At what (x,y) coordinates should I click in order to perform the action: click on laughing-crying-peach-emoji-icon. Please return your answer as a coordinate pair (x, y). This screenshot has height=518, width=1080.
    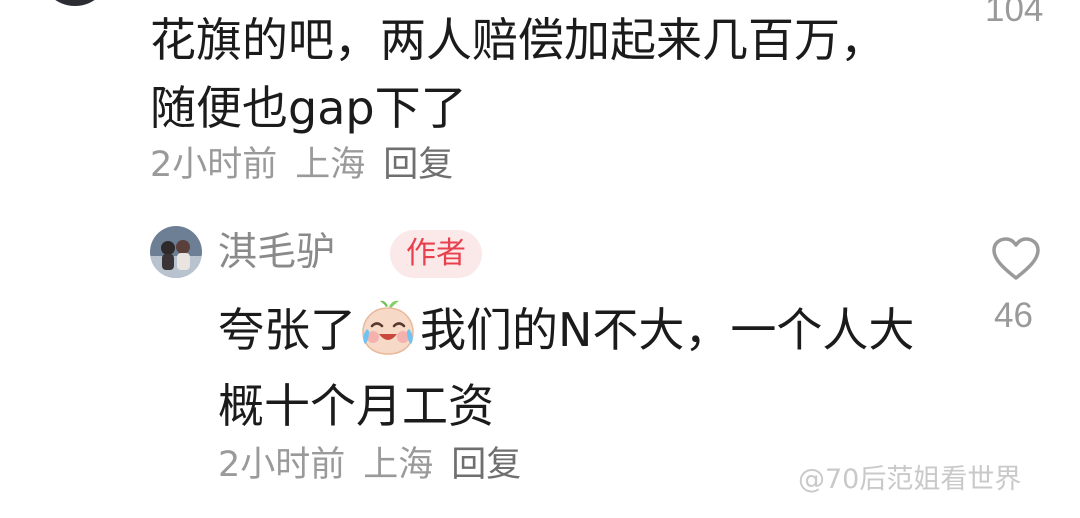
    Looking at the image, I should click on (388, 327).